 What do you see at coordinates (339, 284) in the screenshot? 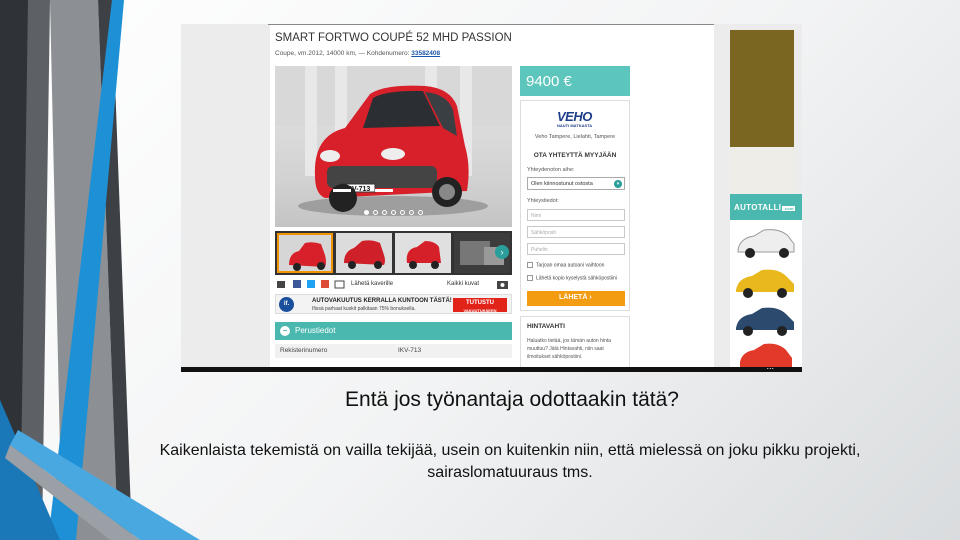
I see `mail-icon` at bounding box center [339, 284].